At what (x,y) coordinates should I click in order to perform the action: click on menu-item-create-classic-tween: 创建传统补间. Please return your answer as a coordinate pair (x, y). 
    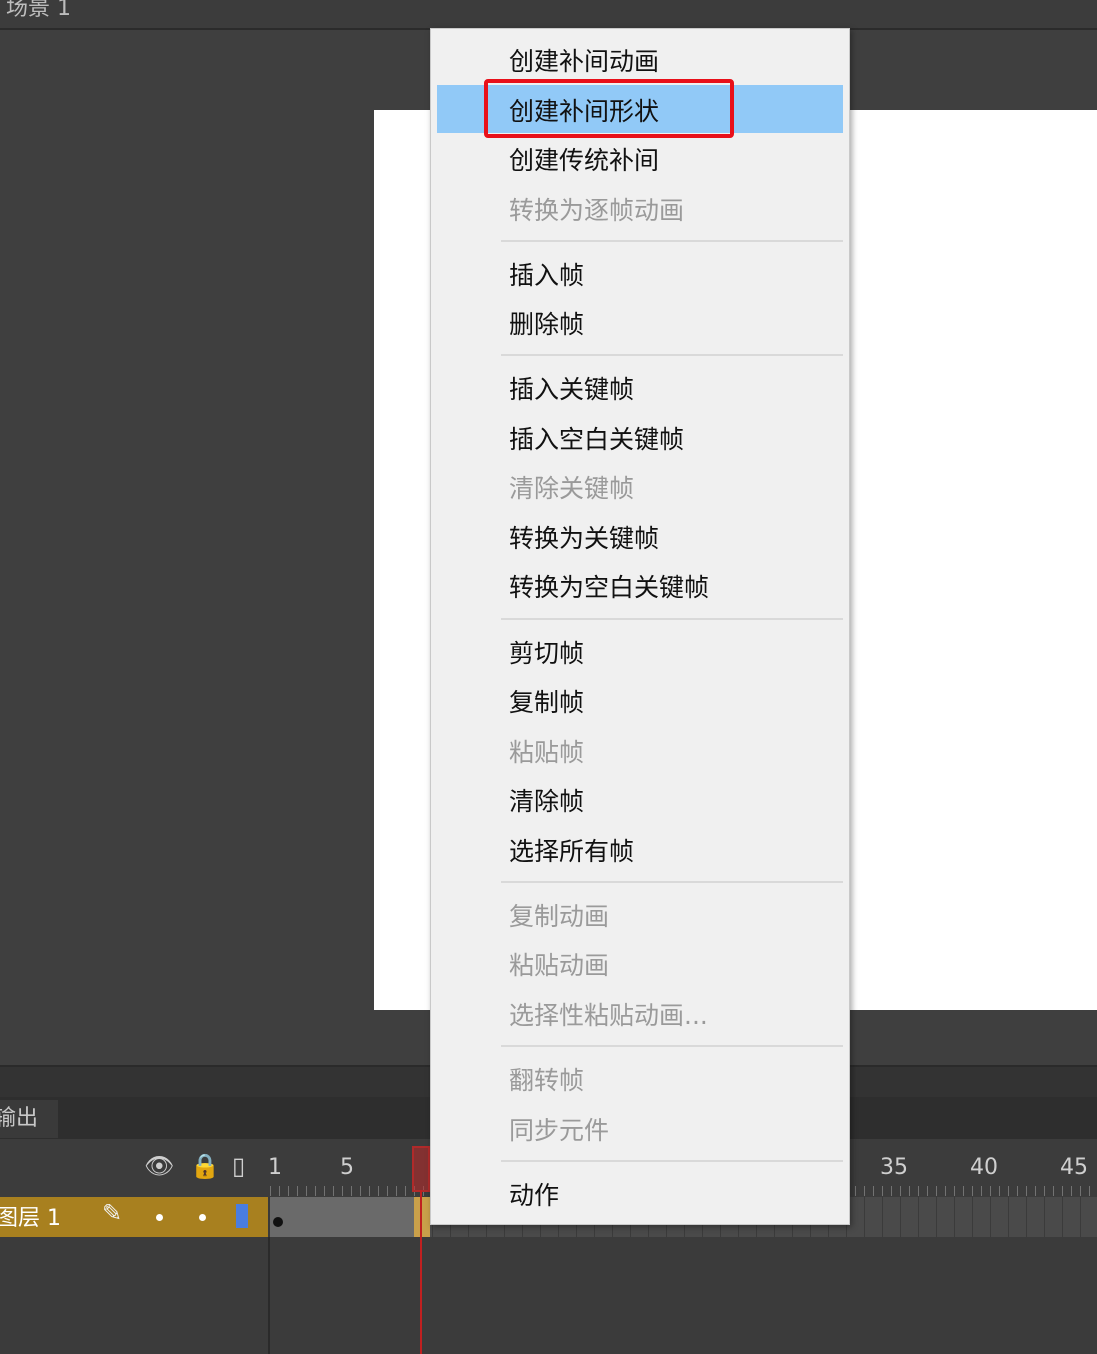
    Looking at the image, I should click on (640, 158).